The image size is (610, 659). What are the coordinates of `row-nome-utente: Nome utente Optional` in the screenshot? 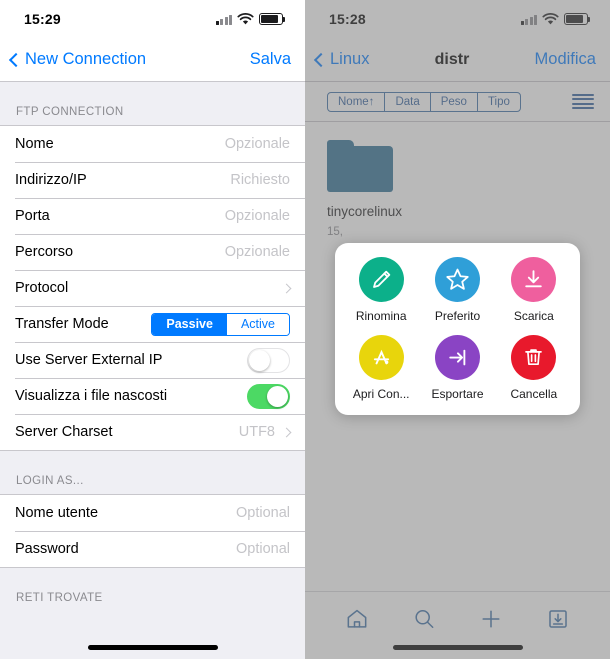 It's located at (152, 513).